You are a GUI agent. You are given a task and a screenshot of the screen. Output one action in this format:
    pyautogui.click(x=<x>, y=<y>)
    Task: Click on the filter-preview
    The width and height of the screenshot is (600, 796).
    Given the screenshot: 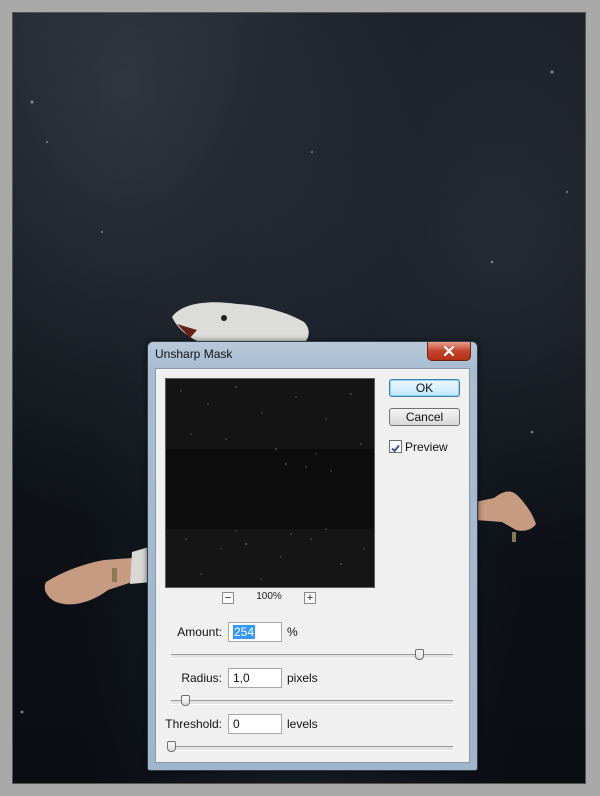 What is the action you would take?
    pyautogui.click(x=270, y=483)
    